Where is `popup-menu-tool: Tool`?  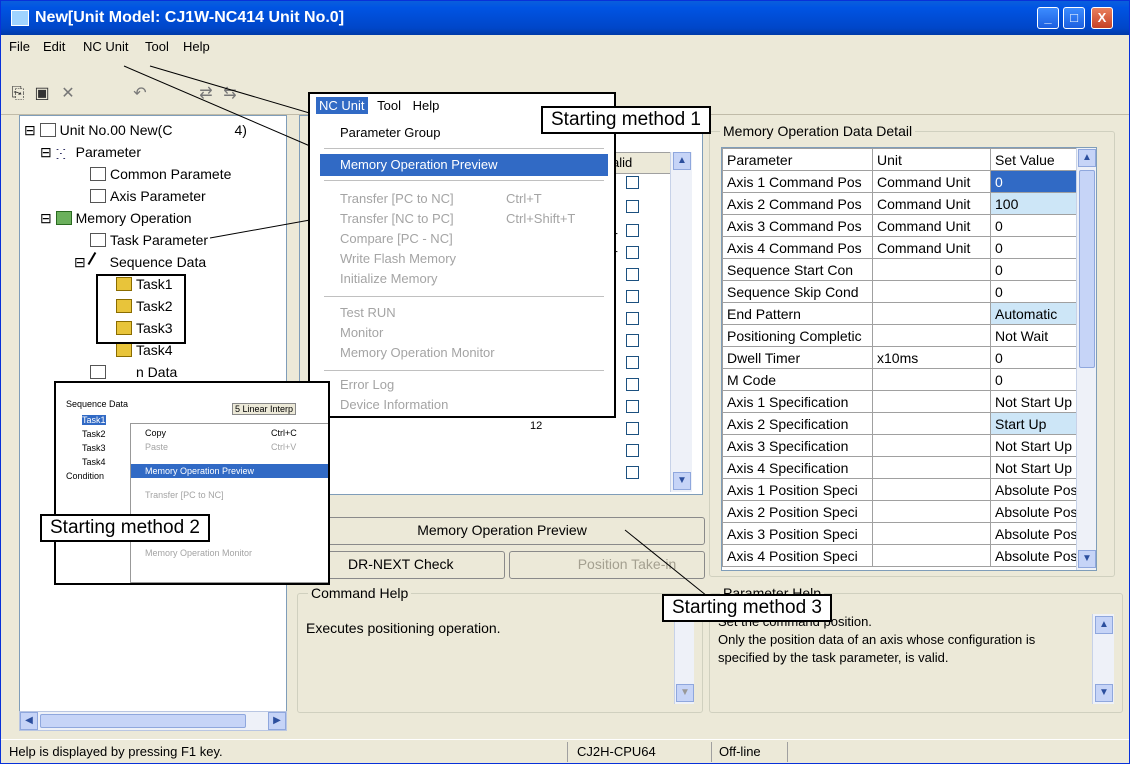 popup-menu-tool: Tool is located at coordinates (389, 105).